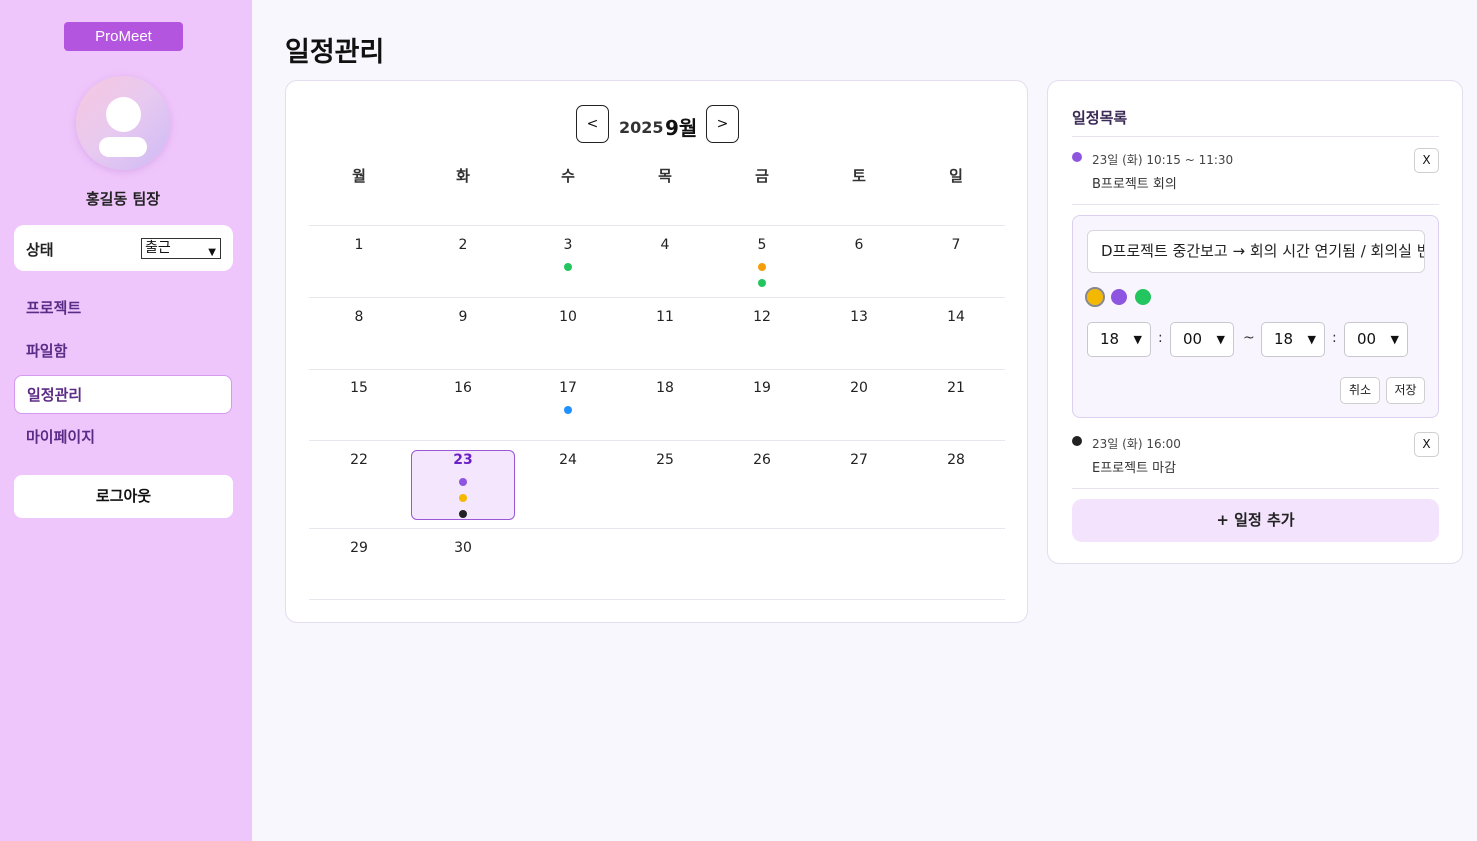 The width and height of the screenshot is (1477, 841). Describe the element at coordinates (335, 52) in the screenshot. I see `page-title: 일정관리` at that location.